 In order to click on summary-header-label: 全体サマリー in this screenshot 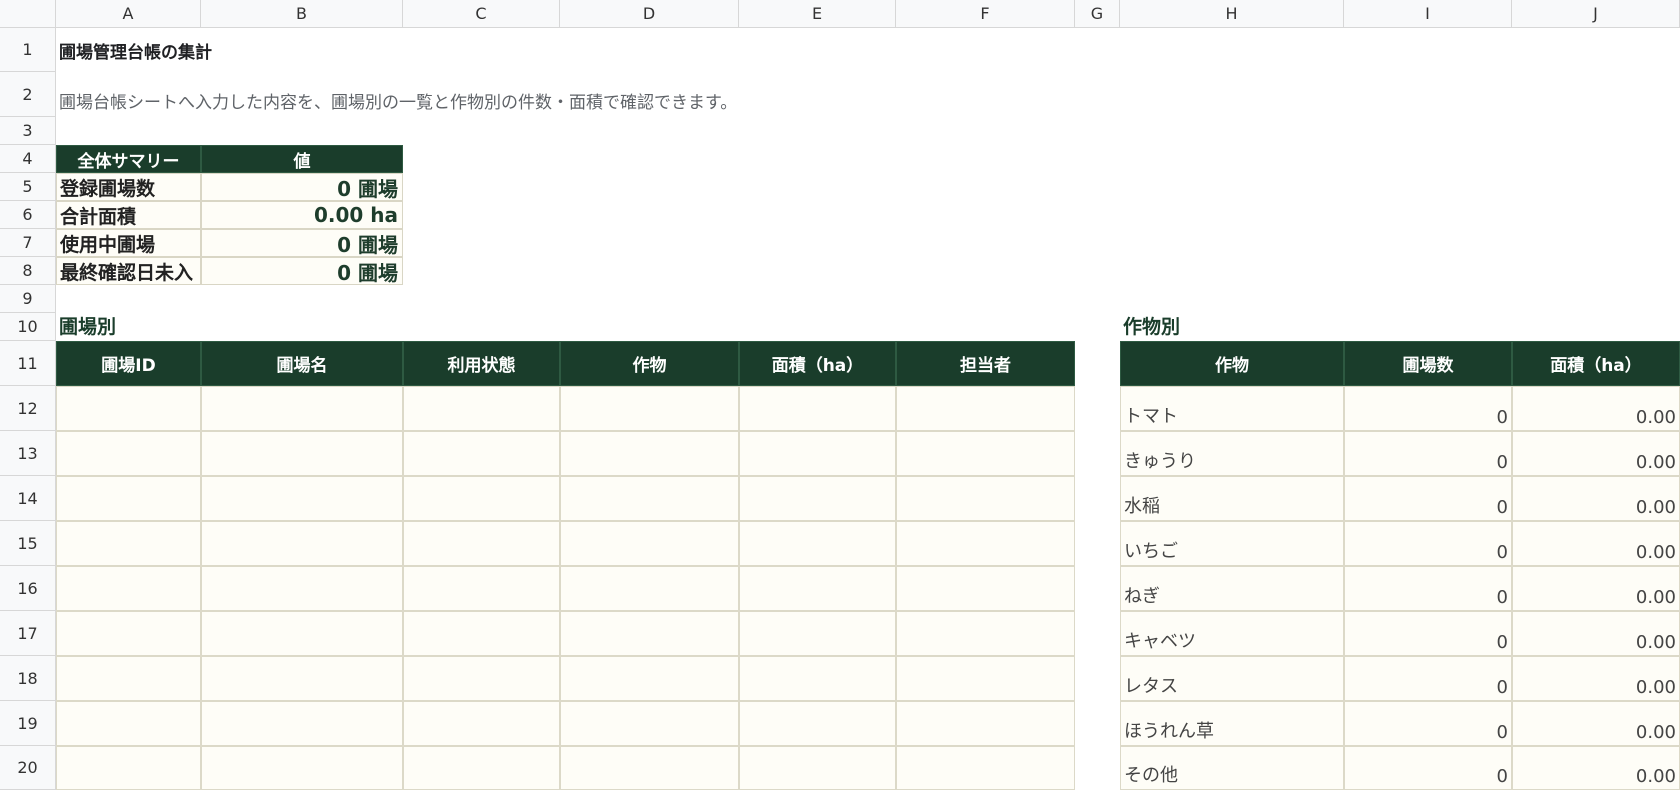, I will do `click(128, 159)`.